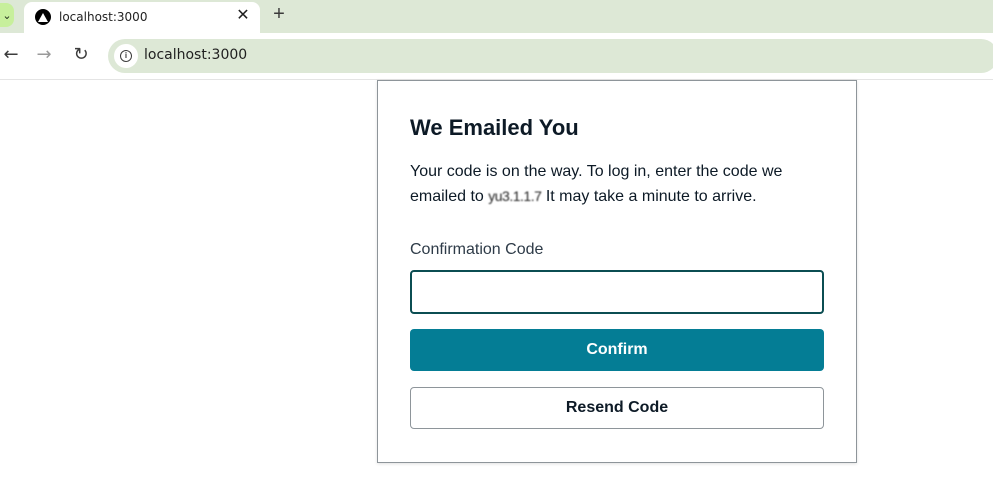 This screenshot has width=993, height=491. I want to click on card-title: We Emailed You, so click(494, 127).